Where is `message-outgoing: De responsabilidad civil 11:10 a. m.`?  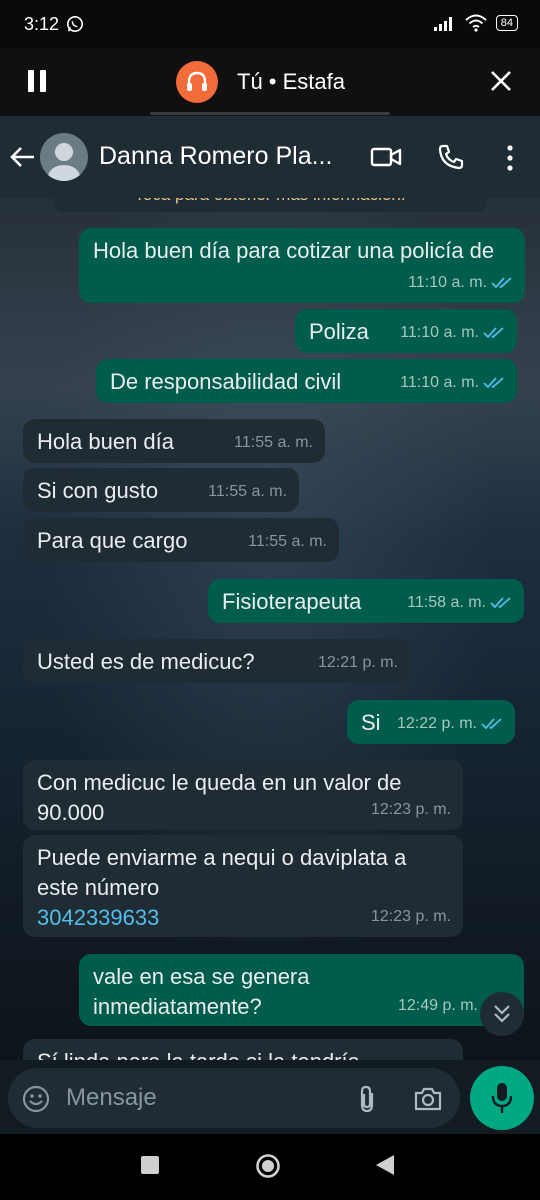 message-outgoing: De responsabilidad civil 11:10 a. m. is located at coordinates (306, 381).